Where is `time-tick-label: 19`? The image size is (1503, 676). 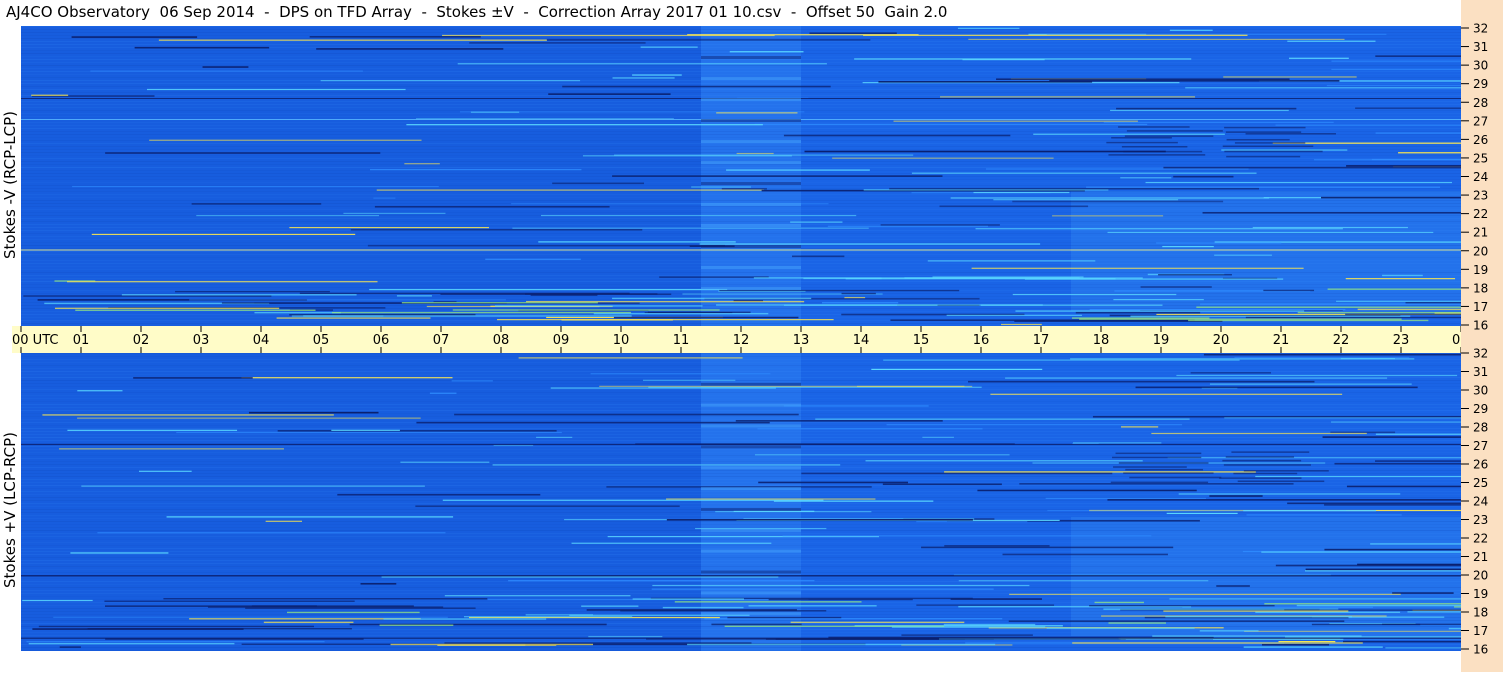
time-tick-label: 19 is located at coordinates (1161, 340).